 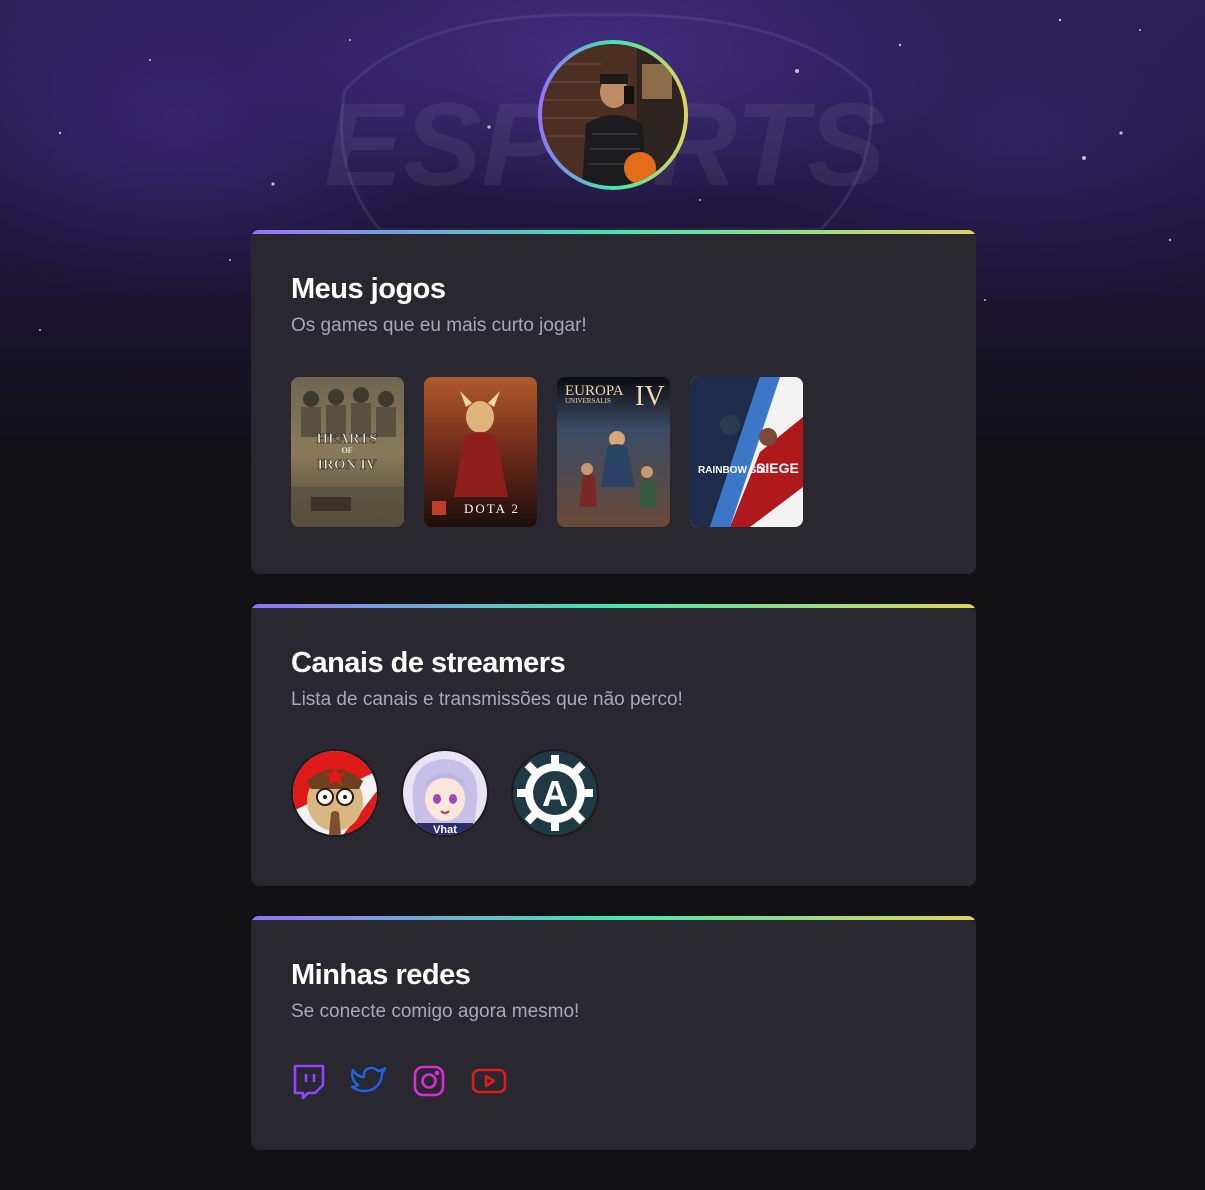 What do you see at coordinates (588, 401) in the screenshot?
I see `svg-text: UNIVERSALIS` at bounding box center [588, 401].